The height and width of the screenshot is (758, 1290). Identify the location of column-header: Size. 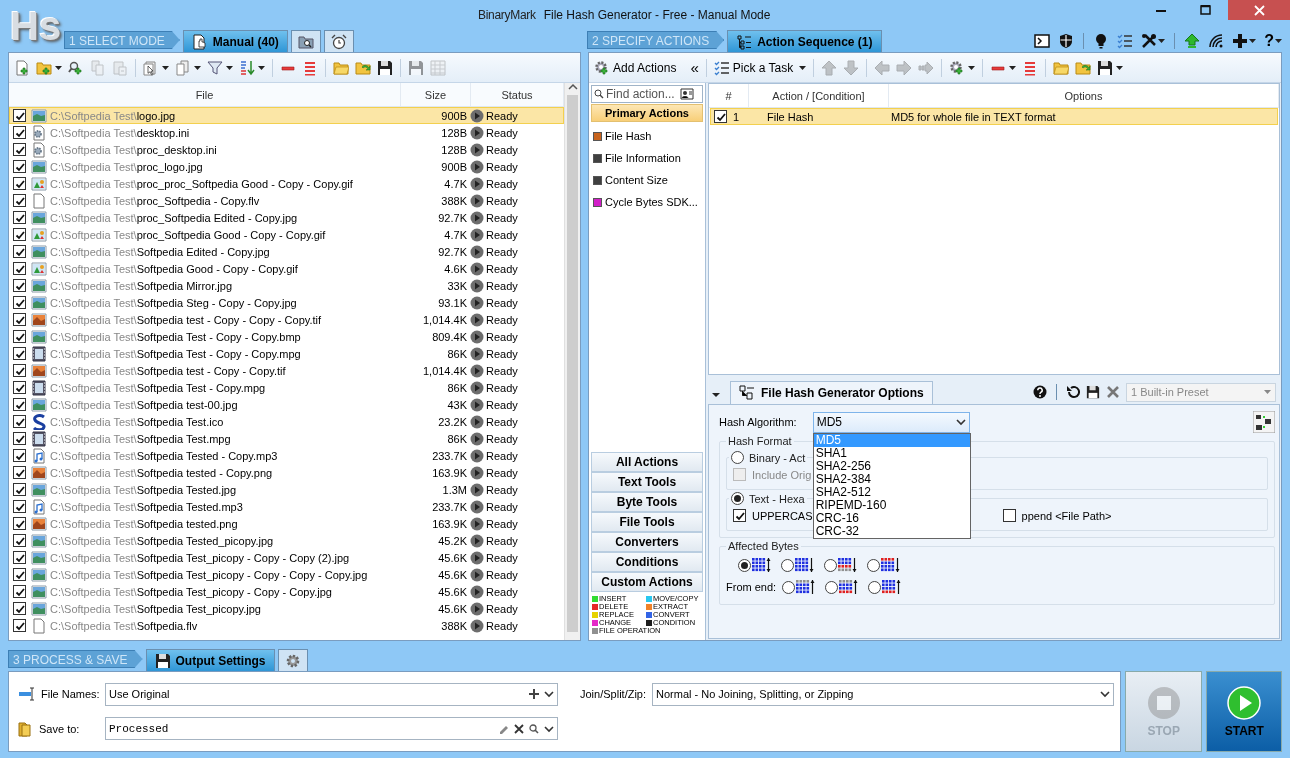
(436, 94).